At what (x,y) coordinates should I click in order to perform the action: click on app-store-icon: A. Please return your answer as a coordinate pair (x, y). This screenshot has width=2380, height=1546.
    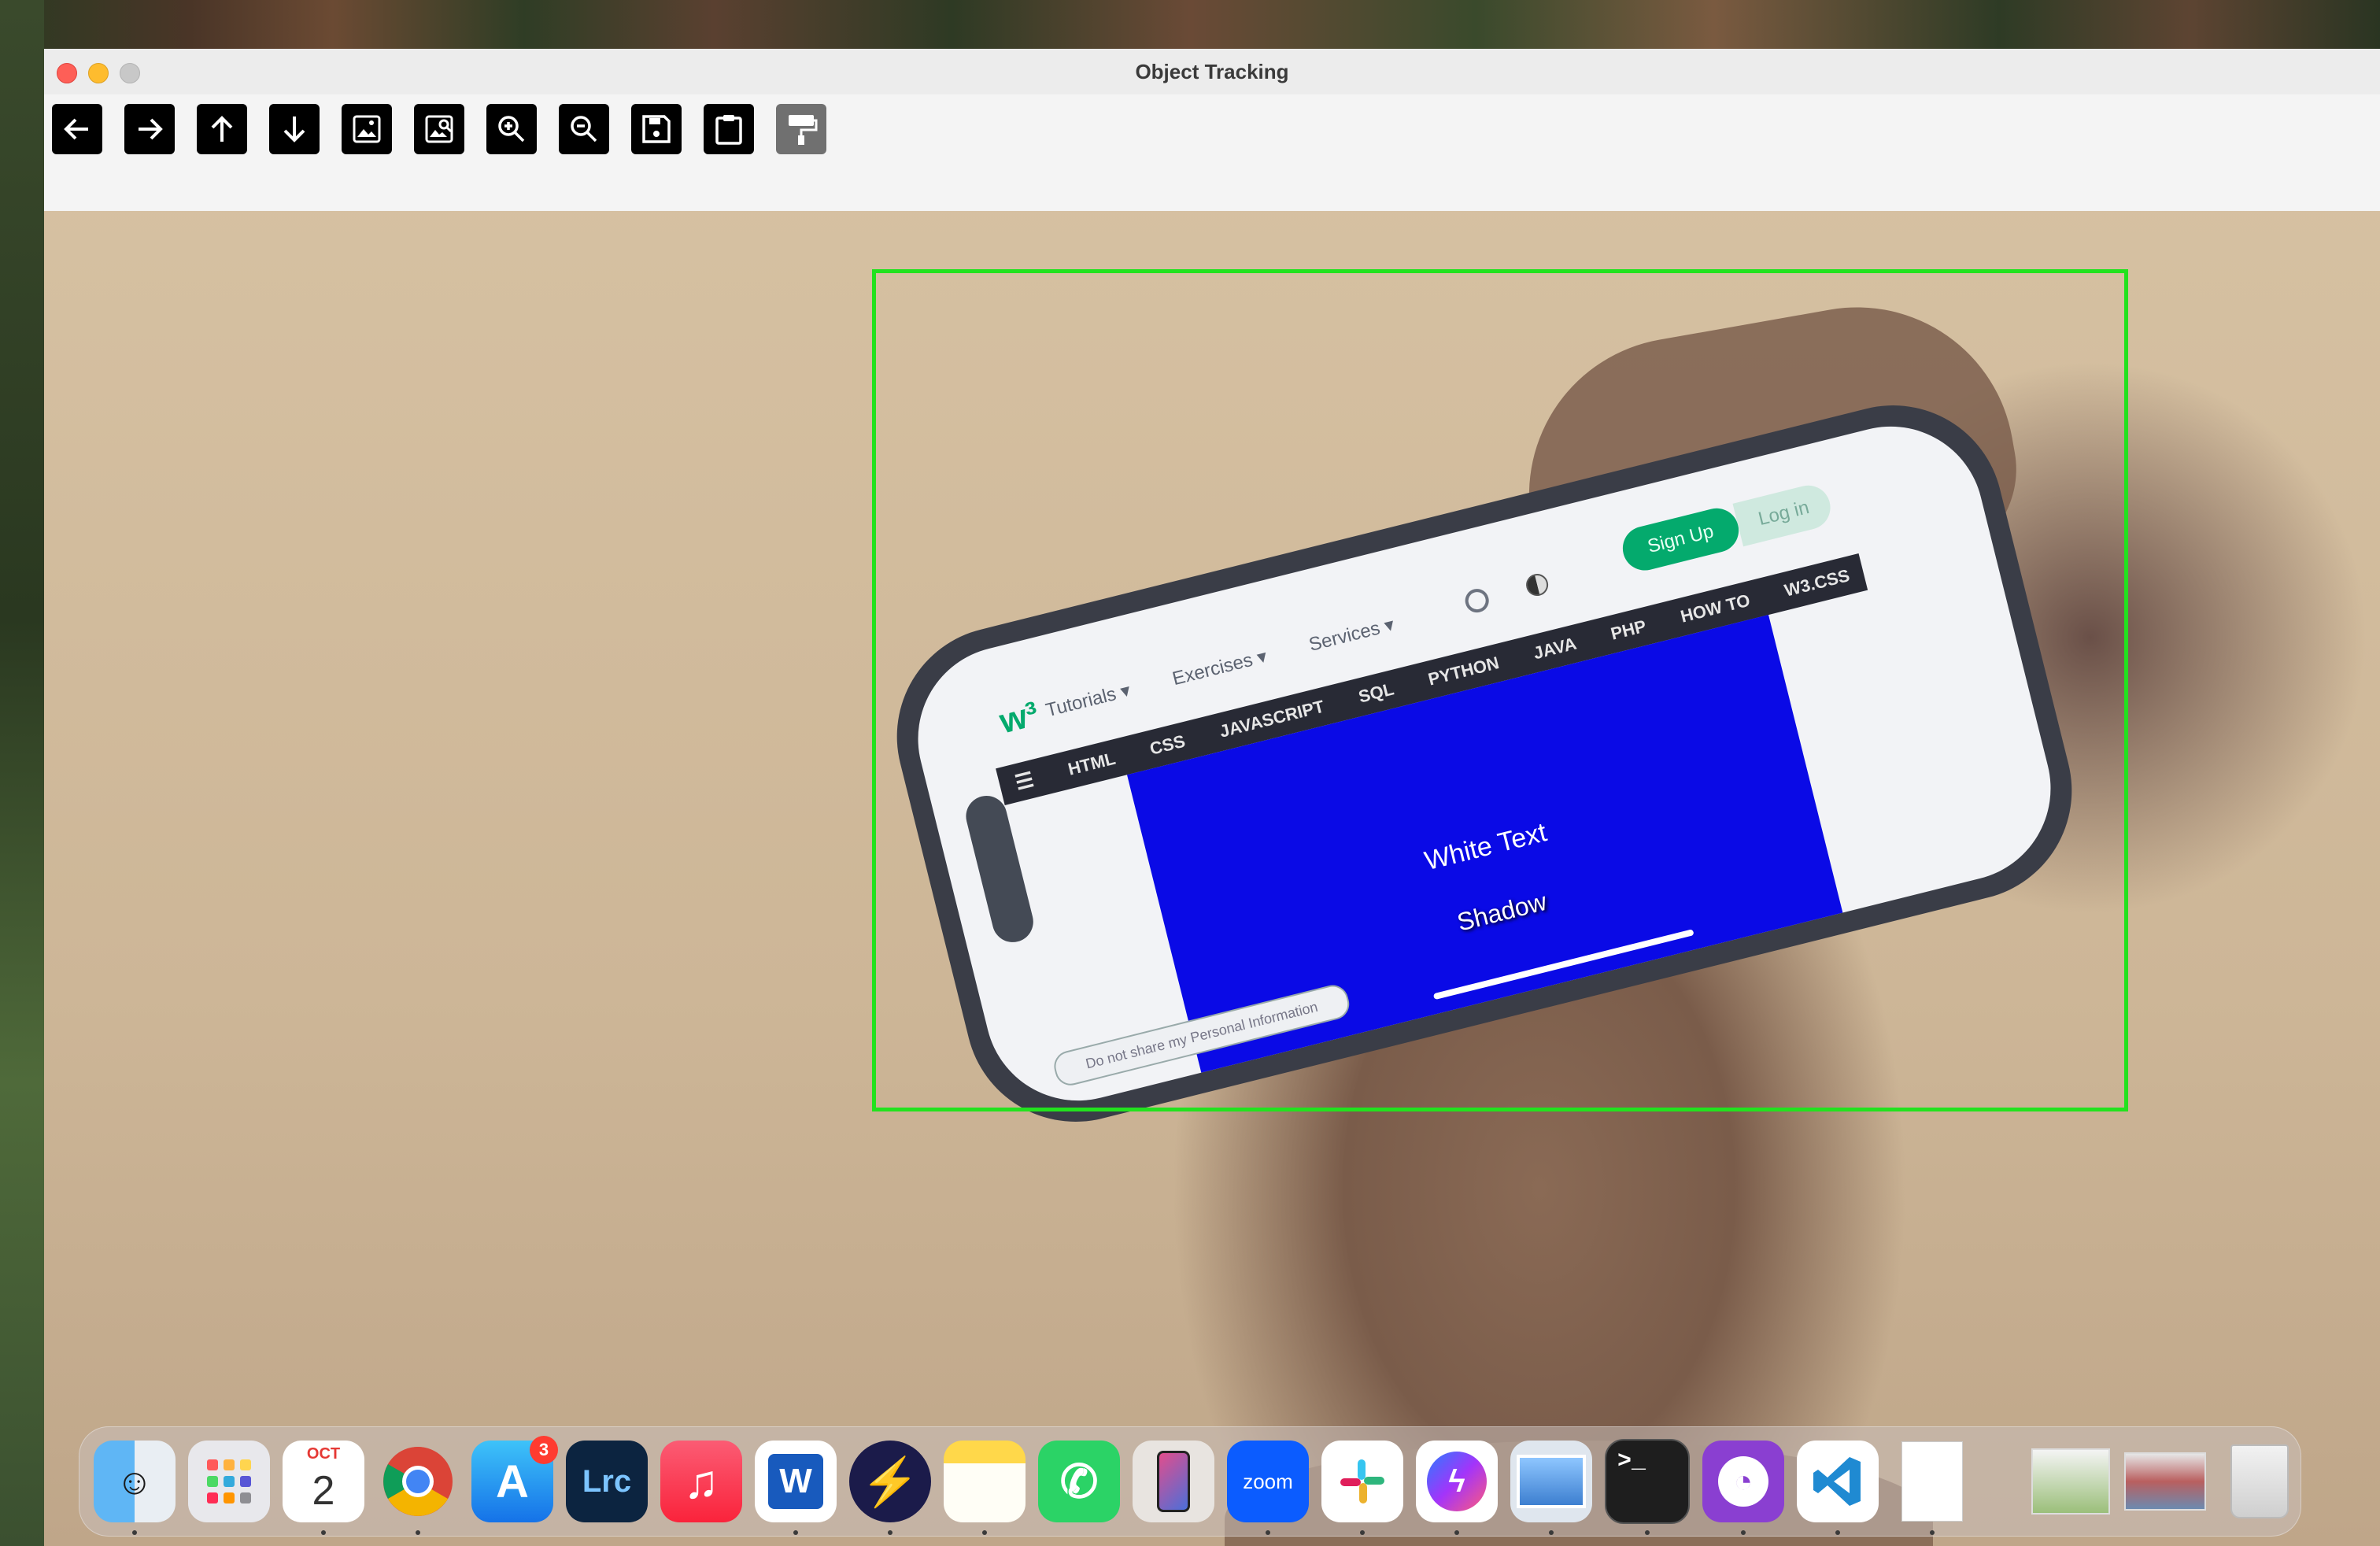
    Looking at the image, I should click on (512, 1481).